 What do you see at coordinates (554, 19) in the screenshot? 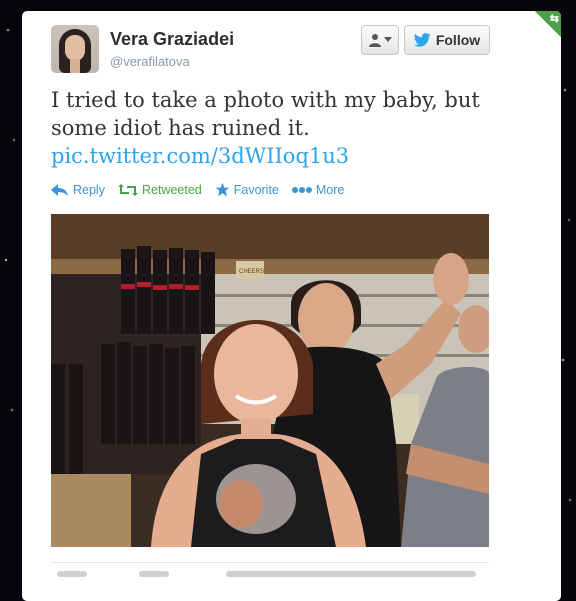
I see `retweet-corner-icon: ⇆` at bounding box center [554, 19].